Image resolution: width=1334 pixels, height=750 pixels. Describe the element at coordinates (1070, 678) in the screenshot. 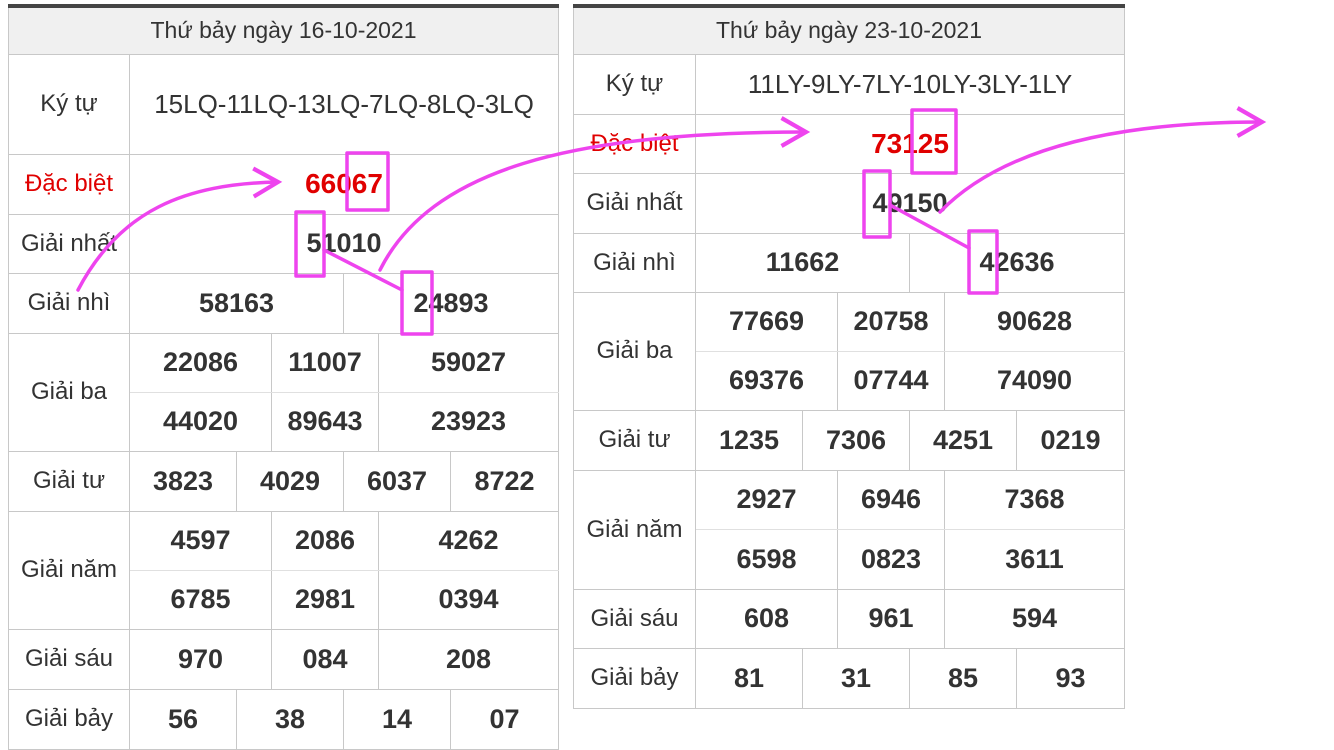

I see `giai-bay-value: 93` at that location.